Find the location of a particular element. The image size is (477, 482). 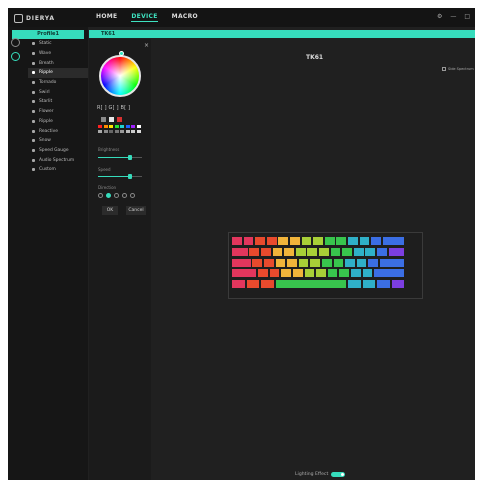

menu-item: Swirl is located at coordinates (58, 92).